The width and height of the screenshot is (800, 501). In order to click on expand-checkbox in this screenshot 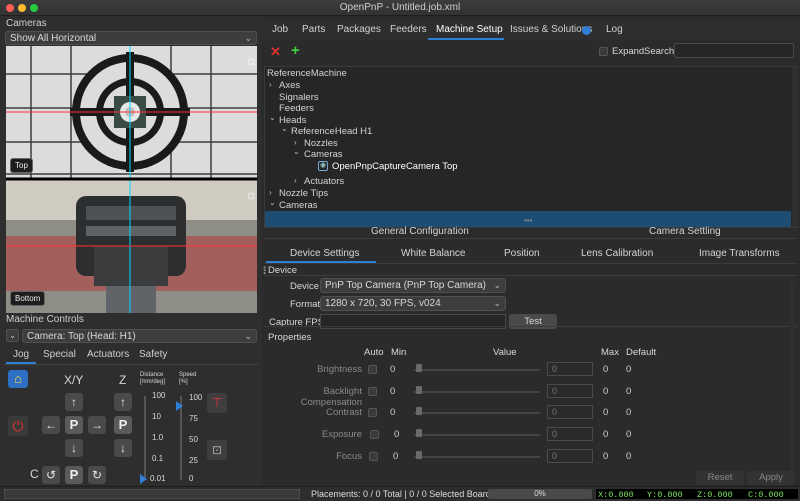, I will do `click(603, 51)`.